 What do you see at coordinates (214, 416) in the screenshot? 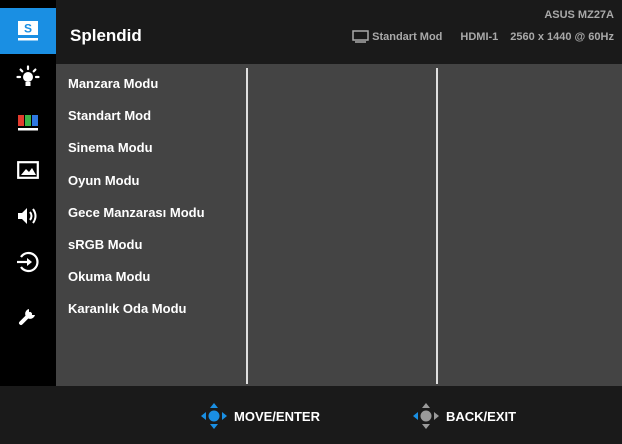
I see `joystick-move-icon` at bounding box center [214, 416].